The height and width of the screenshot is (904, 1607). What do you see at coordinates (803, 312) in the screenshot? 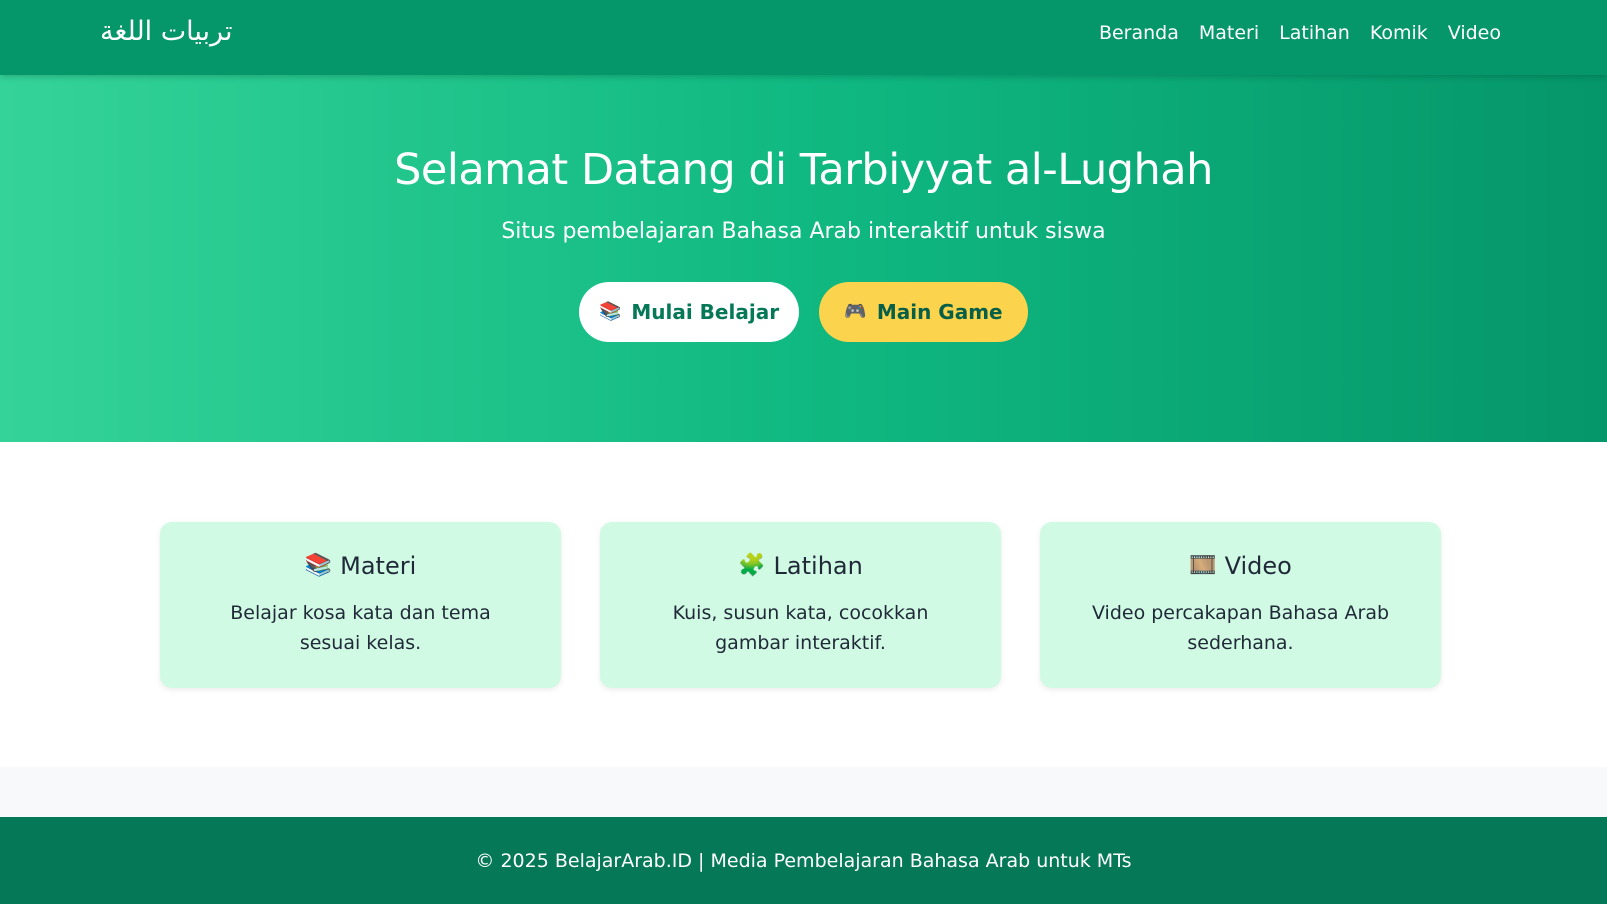
I see `hero-buttons: 📚 Mulai Belajar 🎮 Main Game` at bounding box center [803, 312].